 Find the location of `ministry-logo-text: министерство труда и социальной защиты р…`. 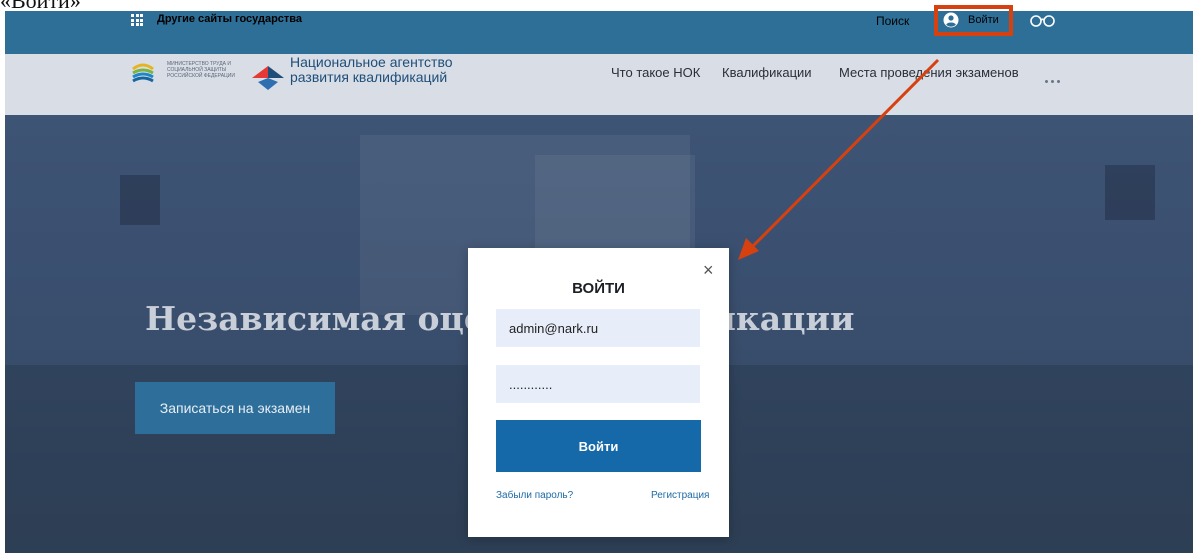

ministry-logo-text: министерство труда и социальной защиты р… is located at coordinates (201, 70).